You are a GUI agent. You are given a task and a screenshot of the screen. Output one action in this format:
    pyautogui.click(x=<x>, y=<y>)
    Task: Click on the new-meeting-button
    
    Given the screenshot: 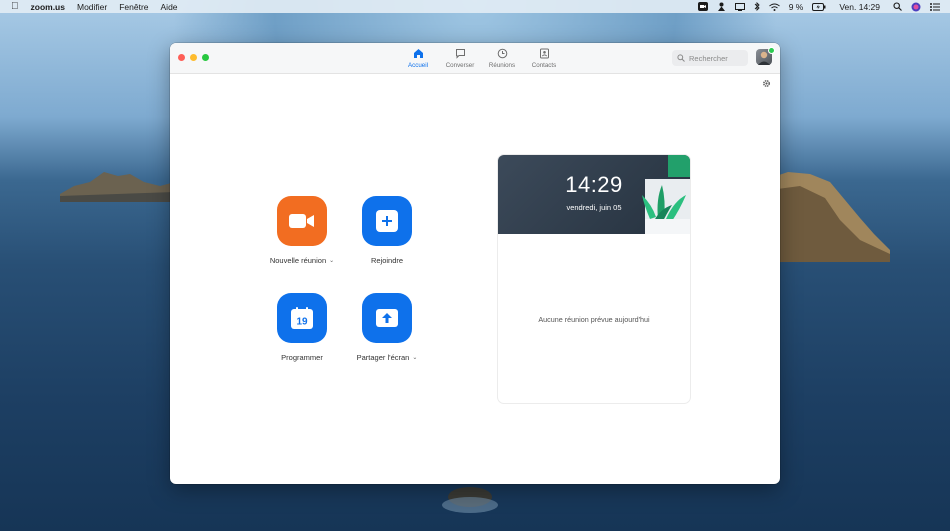 What is the action you would take?
    pyautogui.click(x=302, y=221)
    